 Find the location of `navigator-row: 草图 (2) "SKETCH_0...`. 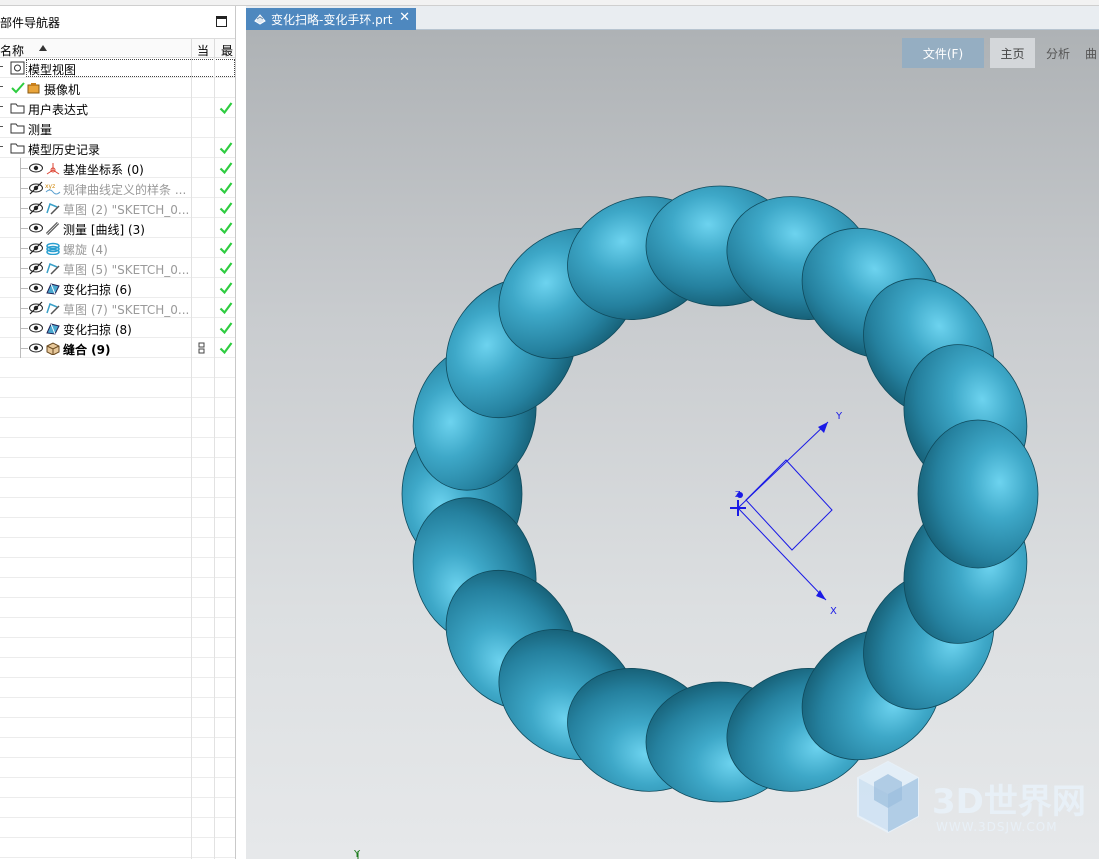

navigator-row: 草图 (2) "SKETCH_0... is located at coordinates (117, 208).